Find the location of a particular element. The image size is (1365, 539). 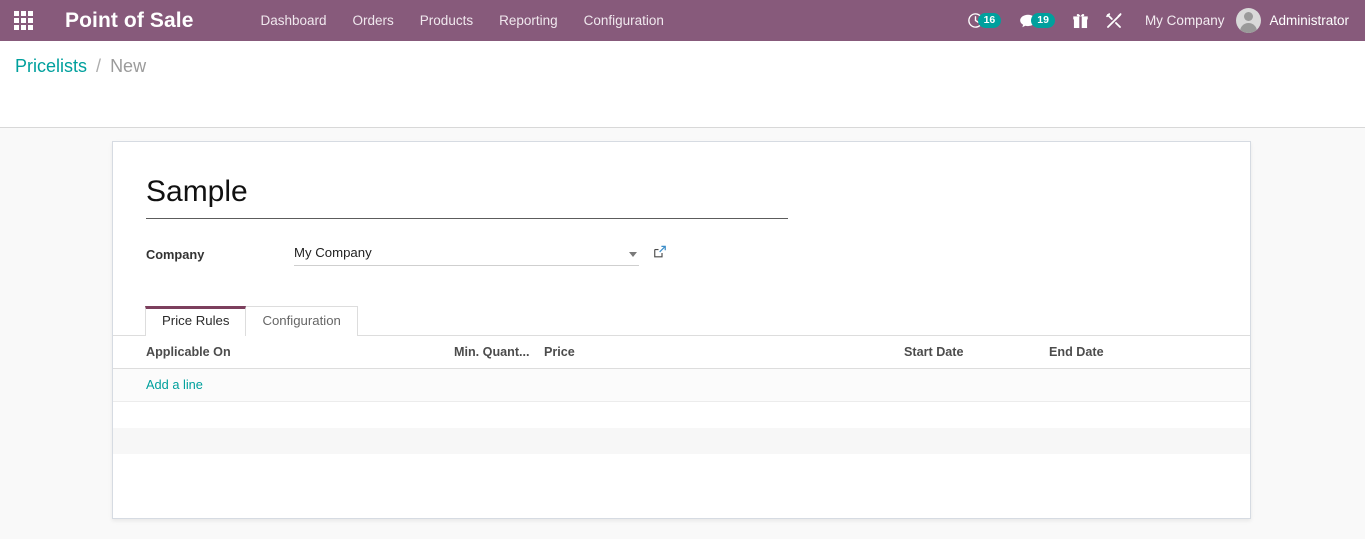

add-line-row: Add a line is located at coordinates (681, 385).